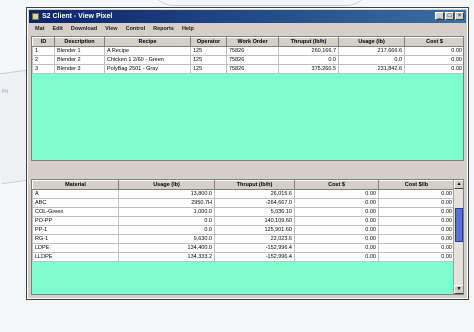 Image resolution: width=474 pixels, height=332 pixels. I want to click on table-cell: Blender 3, so click(79, 69).